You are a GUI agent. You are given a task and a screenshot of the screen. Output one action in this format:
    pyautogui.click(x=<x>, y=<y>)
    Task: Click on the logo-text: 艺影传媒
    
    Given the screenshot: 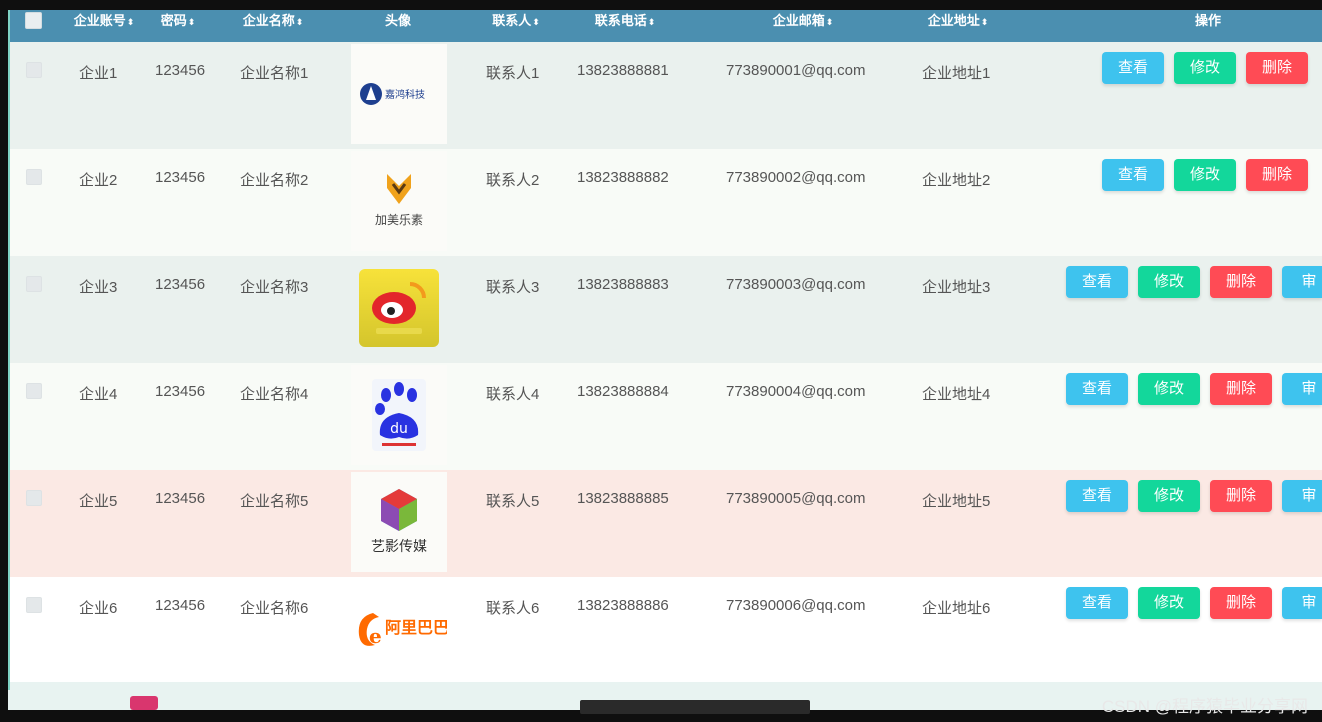 What is the action you would take?
    pyautogui.click(x=399, y=547)
    